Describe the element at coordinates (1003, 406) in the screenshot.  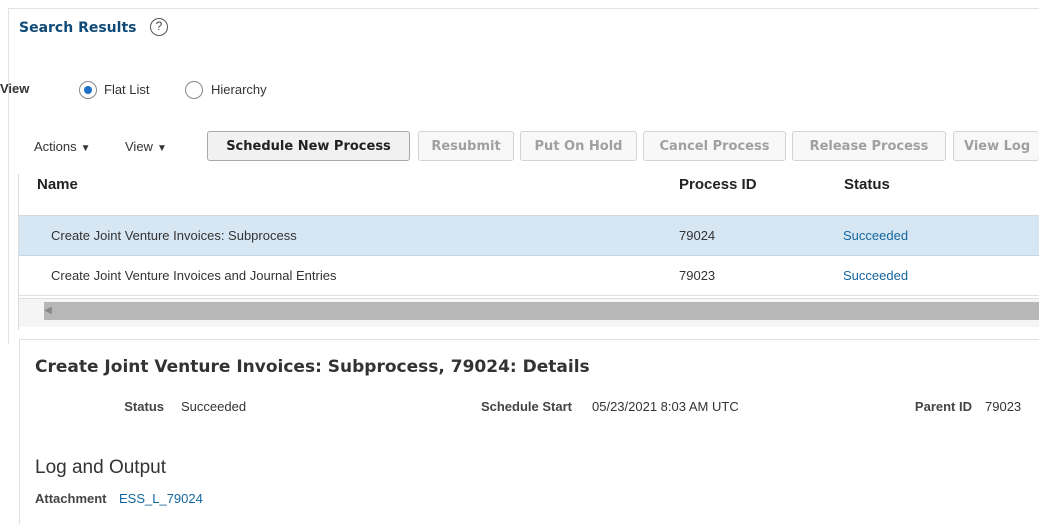
I see `parent-id-value: 79023` at that location.